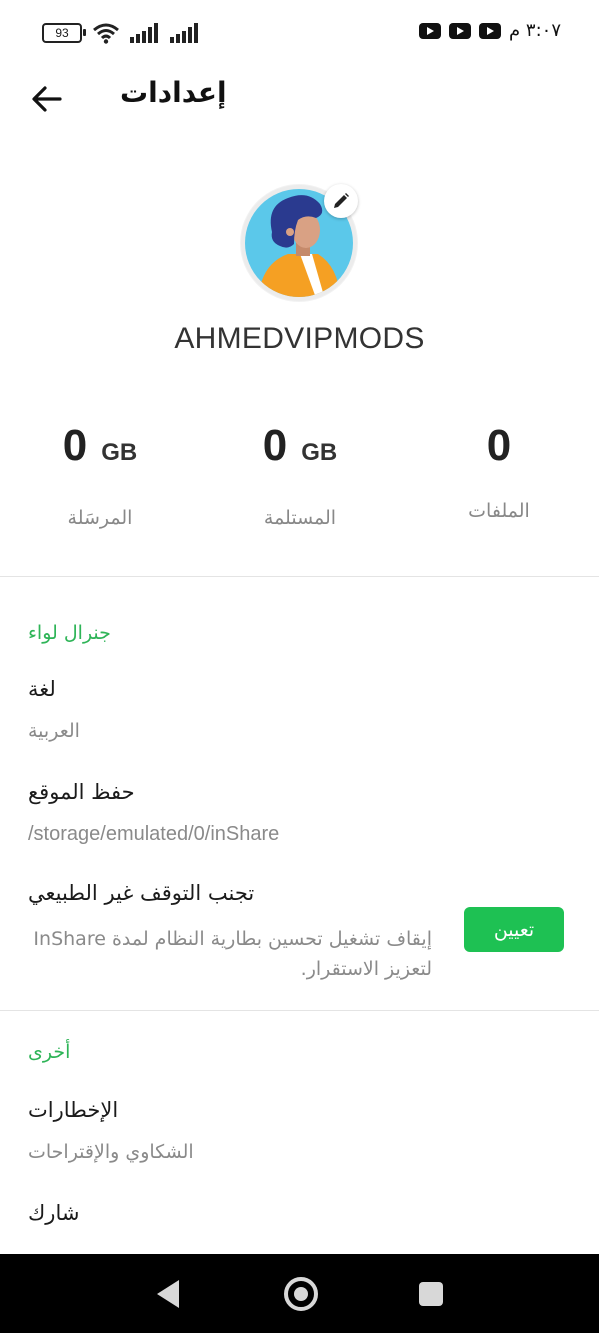 The height and width of the screenshot is (1333, 599). What do you see at coordinates (299, 32) in the screenshot?
I see `status-bar: 93 ٣:٠٧ م` at bounding box center [299, 32].